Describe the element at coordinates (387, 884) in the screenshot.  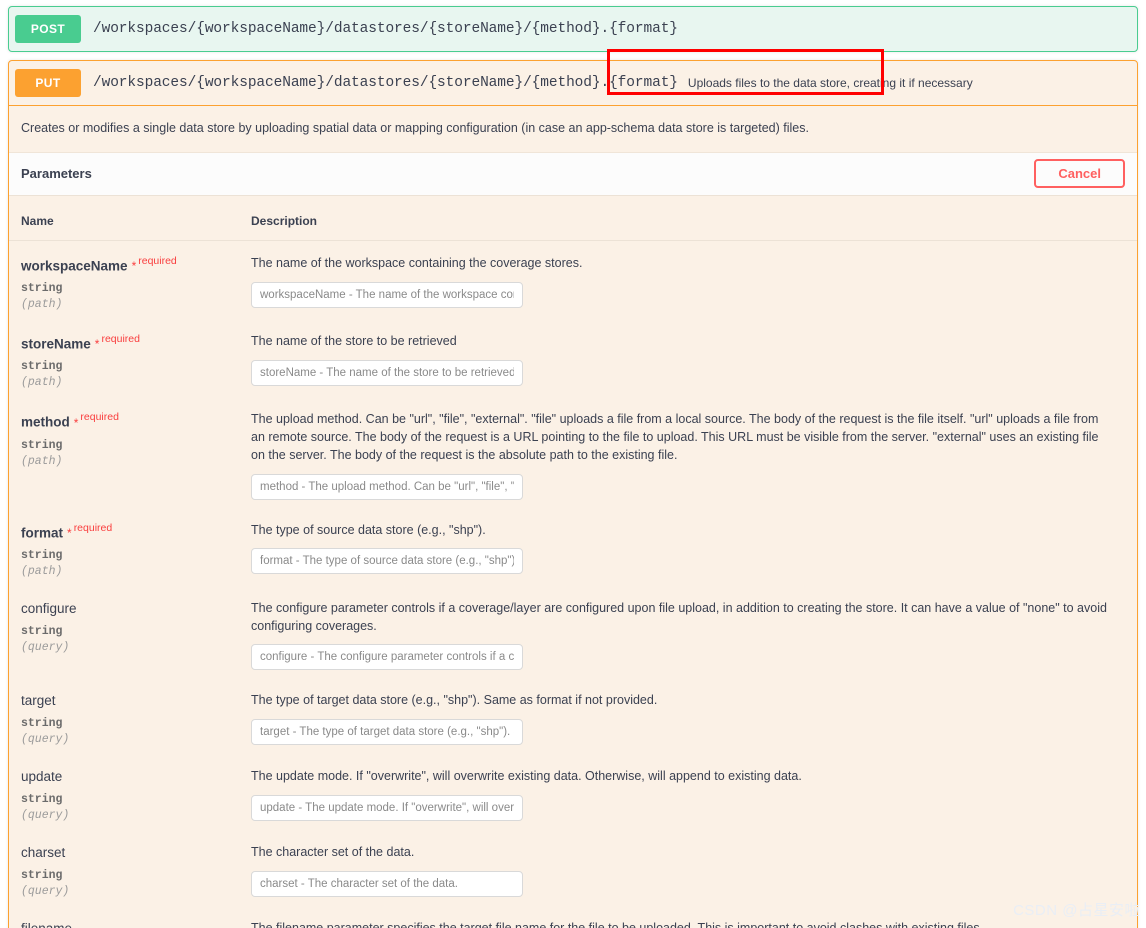
I see `parameter-input-charset` at that location.